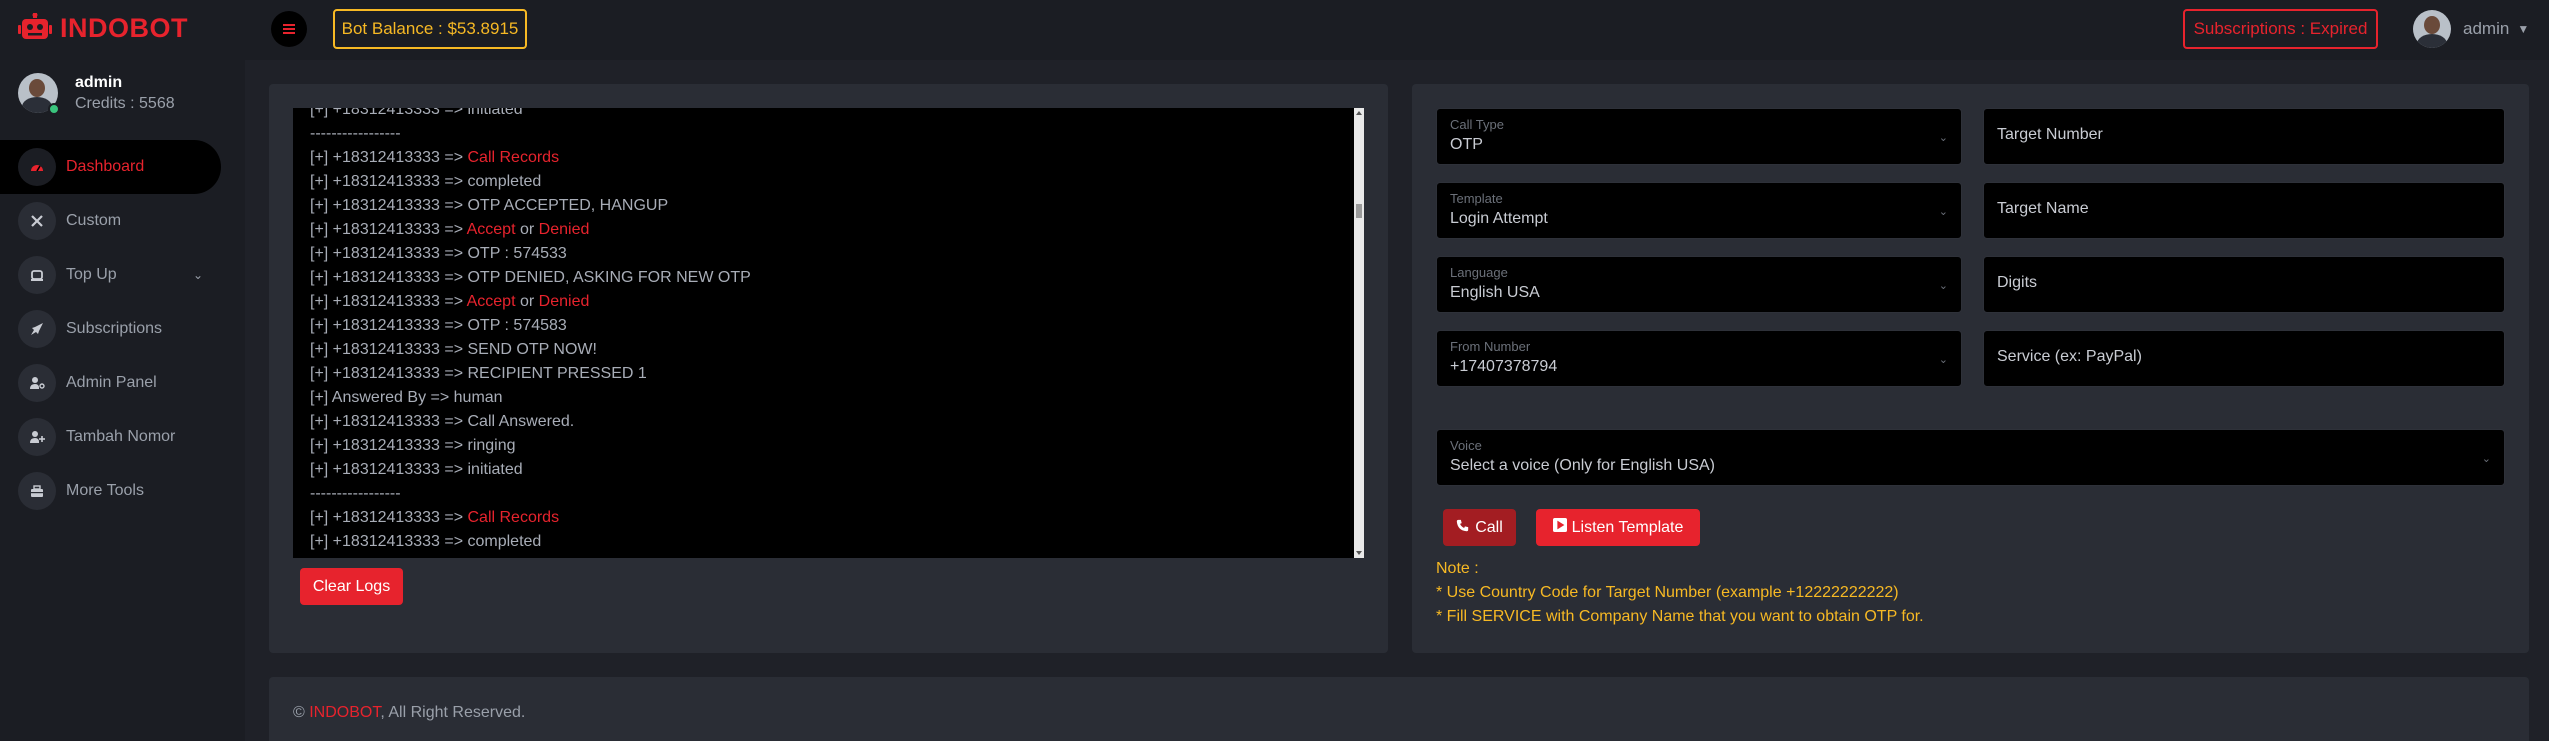 The width and height of the screenshot is (2549, 741). I want to click on sidebar-item-more-tools: More Tools, so click(122, 491).